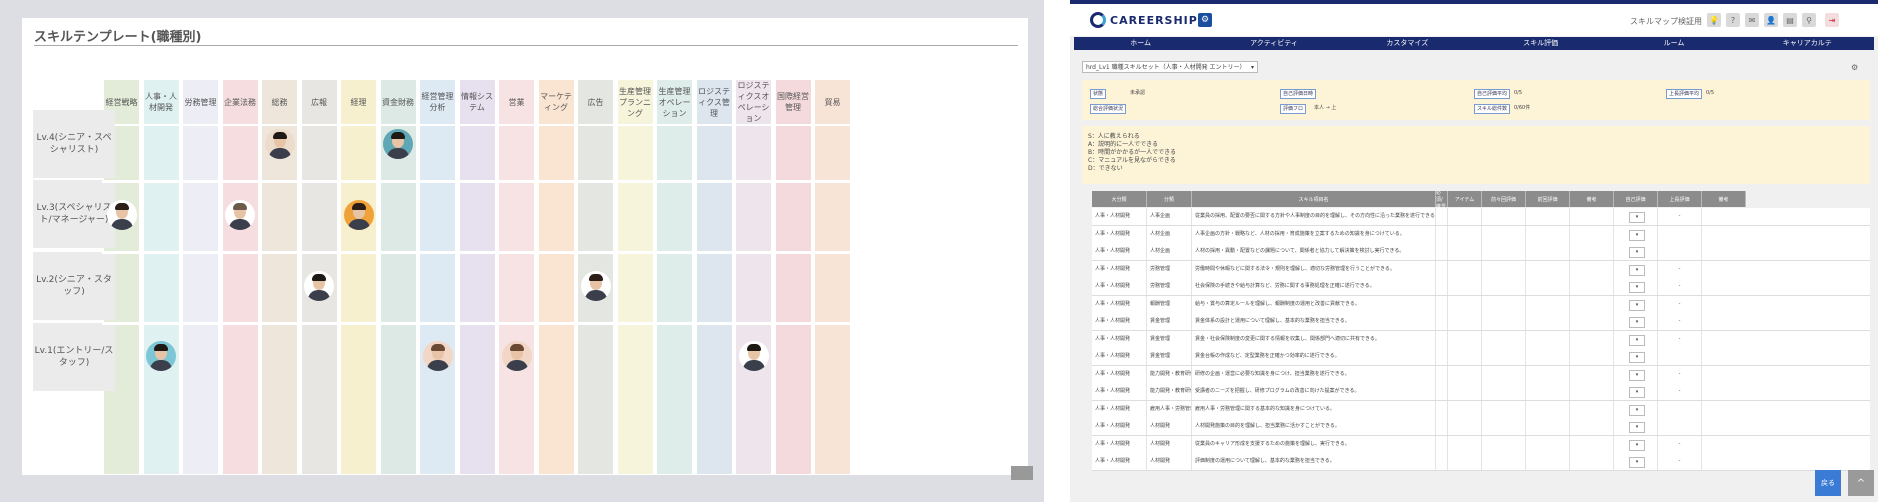 This screenshot has width=1878, height=502. I want to click on subcategory-cell: 人材開発, so click(1169, 461).